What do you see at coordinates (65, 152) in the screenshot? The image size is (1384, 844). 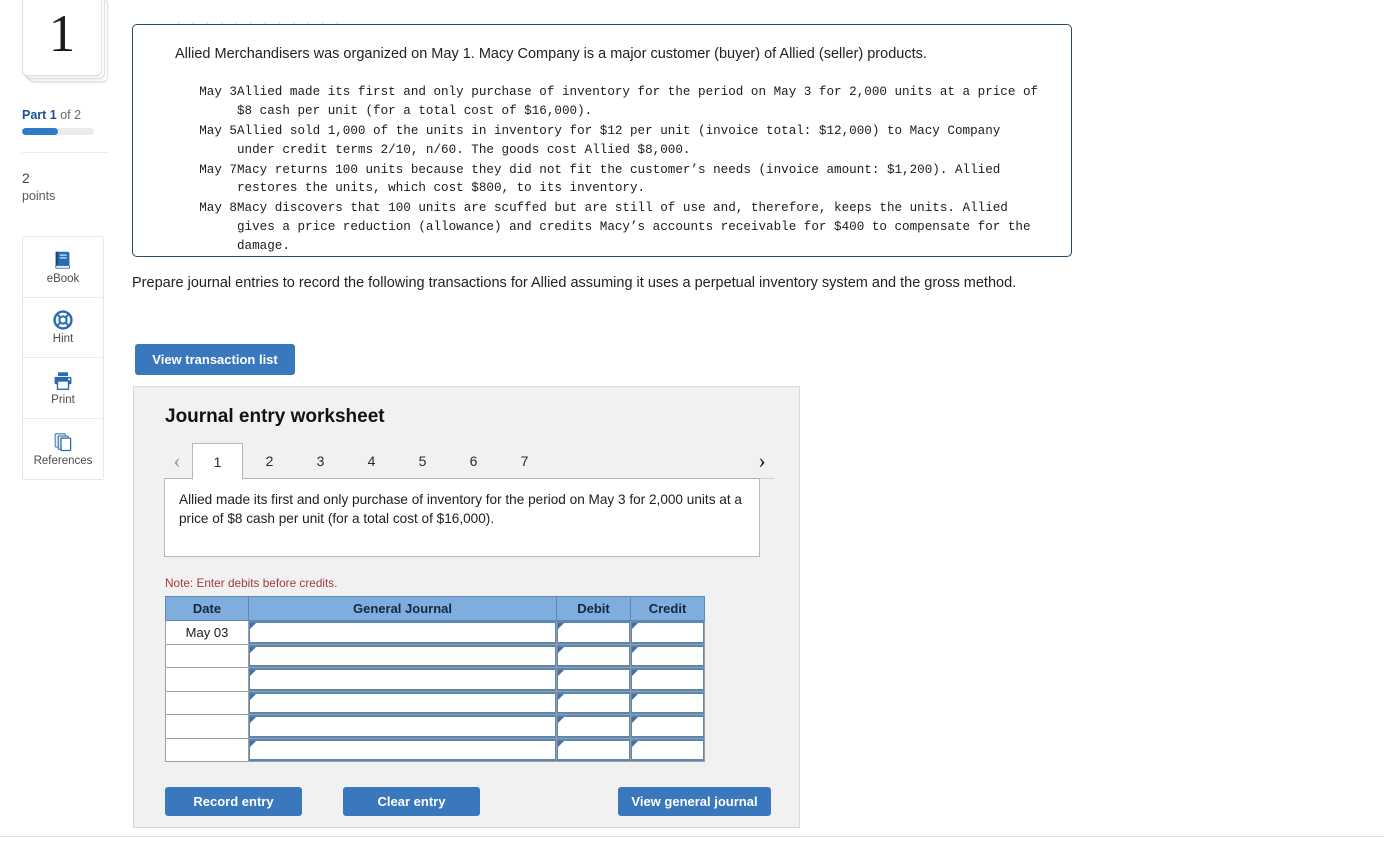 I see `sidebar-divider` at bounding box center [65, 152].